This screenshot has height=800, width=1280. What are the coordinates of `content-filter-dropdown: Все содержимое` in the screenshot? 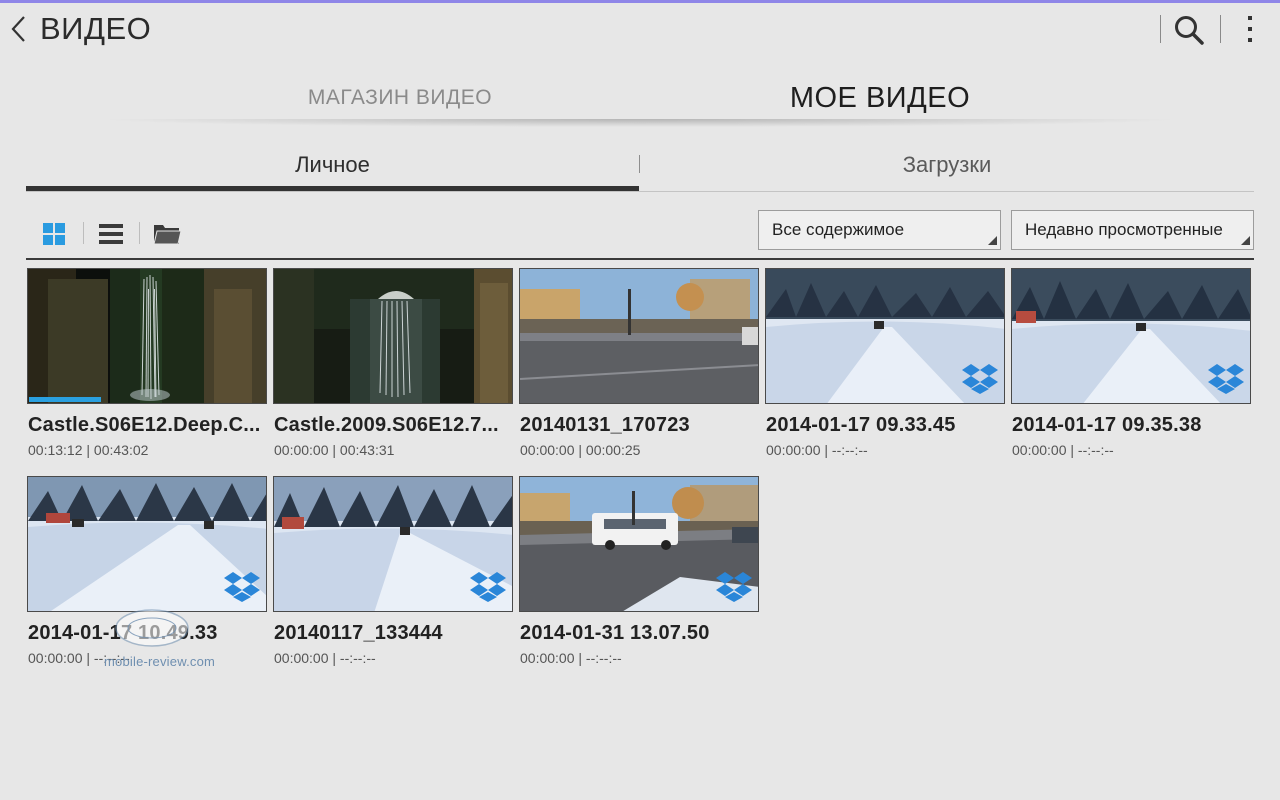 It's located at (879, 230).